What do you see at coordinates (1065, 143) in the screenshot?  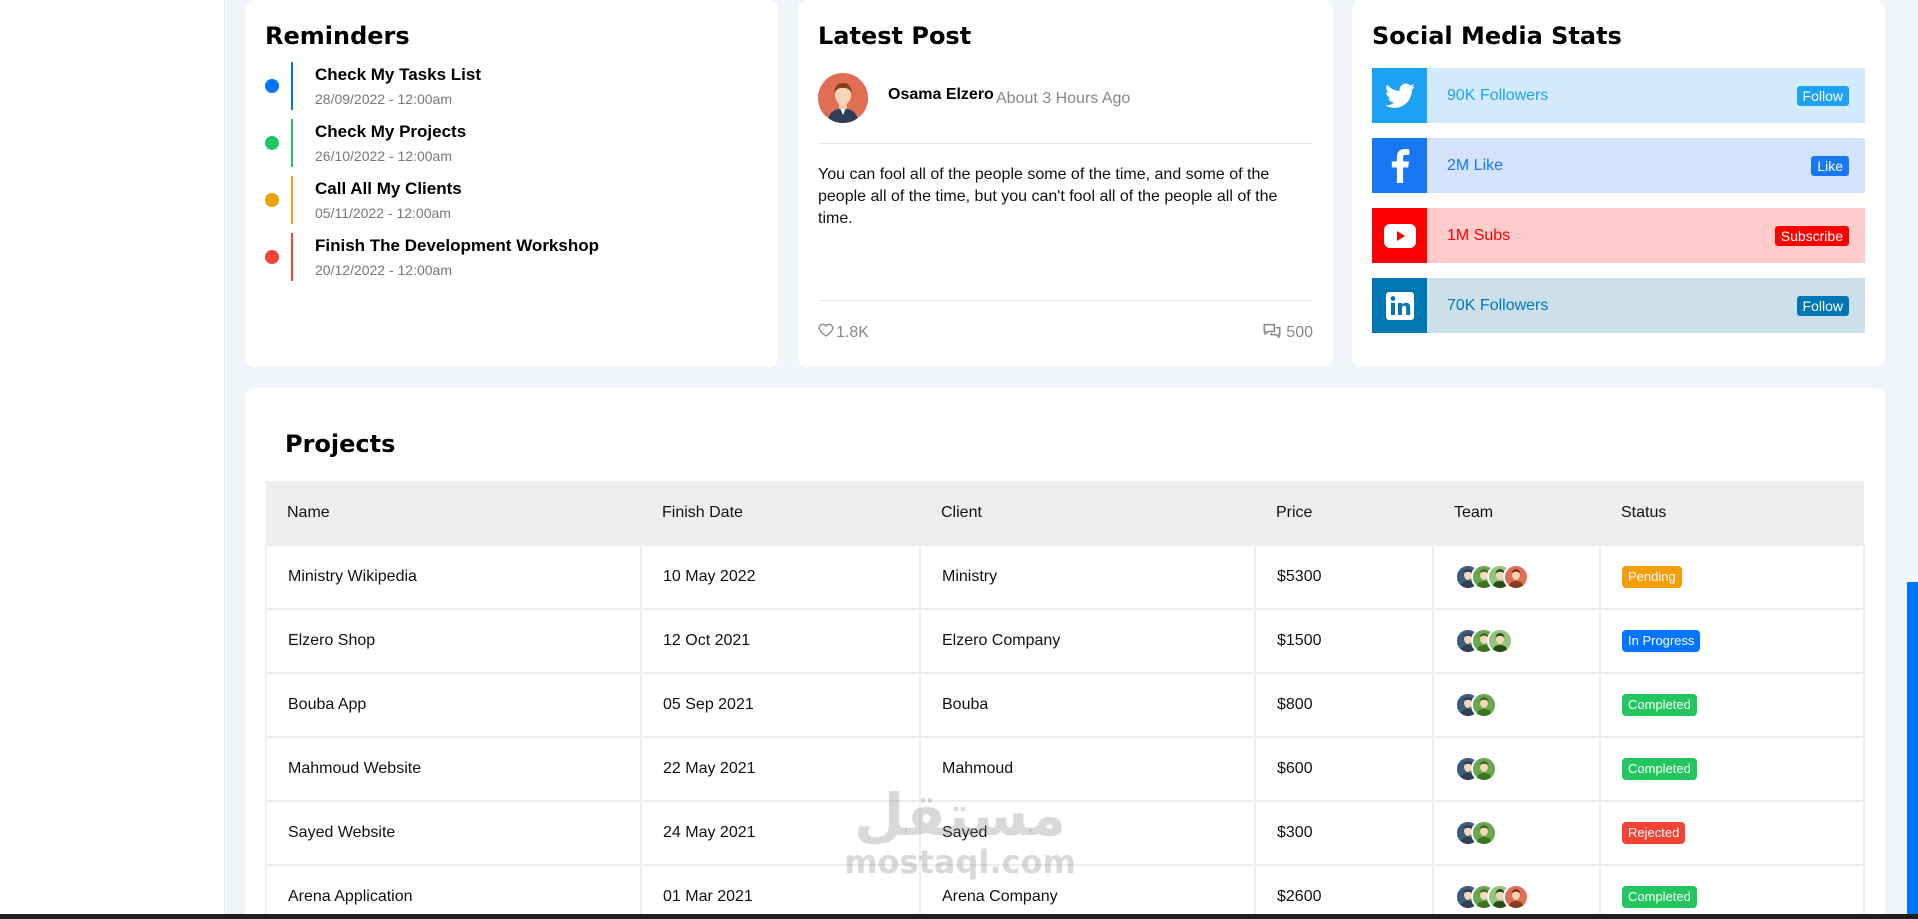 I see `post-divider-top` at bounding box center [1065, 143].